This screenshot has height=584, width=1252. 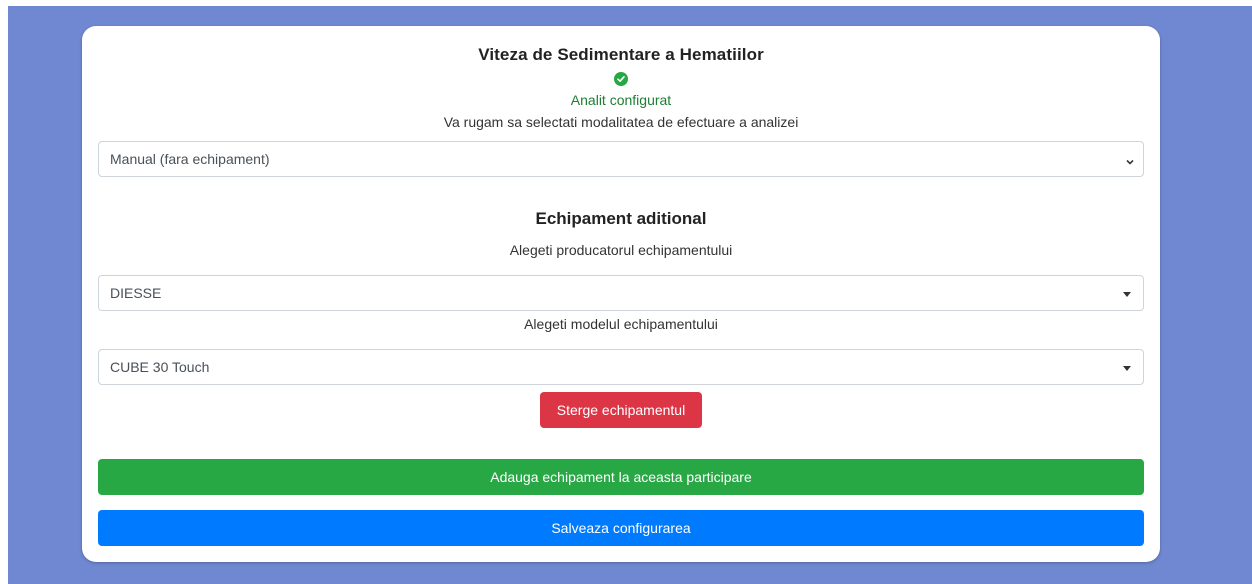 What do you see at coordinates (190, 159) in the screenshot?
I see `mode-select-value: Manual (fara echipament)` at bounding box center [190, 159].